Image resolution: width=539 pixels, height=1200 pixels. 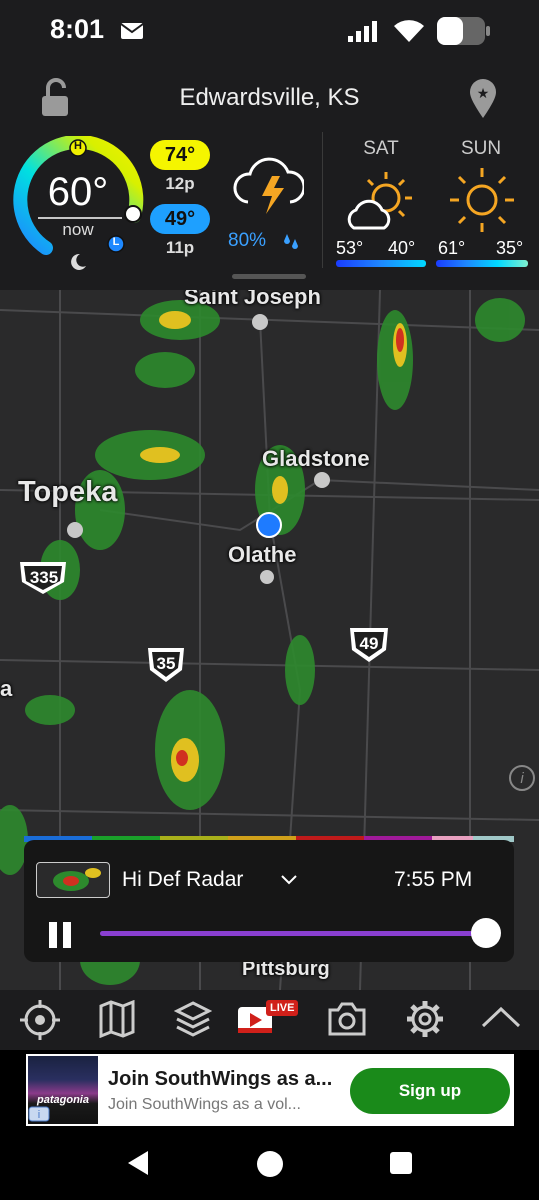 I want to click on city-topeka: Topeka, so click(x=68, y=492).